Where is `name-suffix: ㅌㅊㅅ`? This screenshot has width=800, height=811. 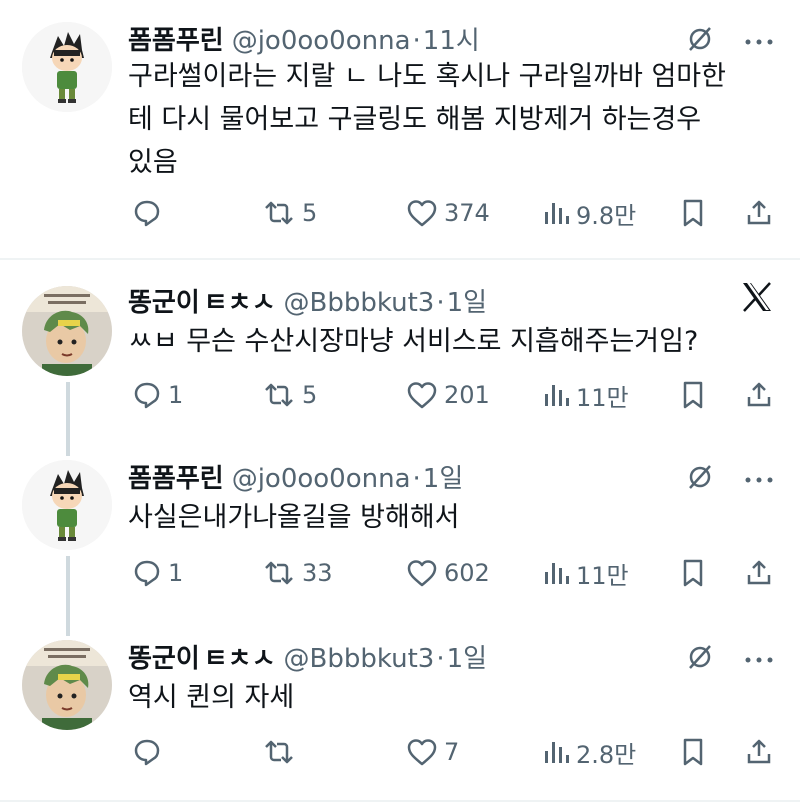
name-suffix: ㅌㅊㅅ is located at coordinates (239, 659).